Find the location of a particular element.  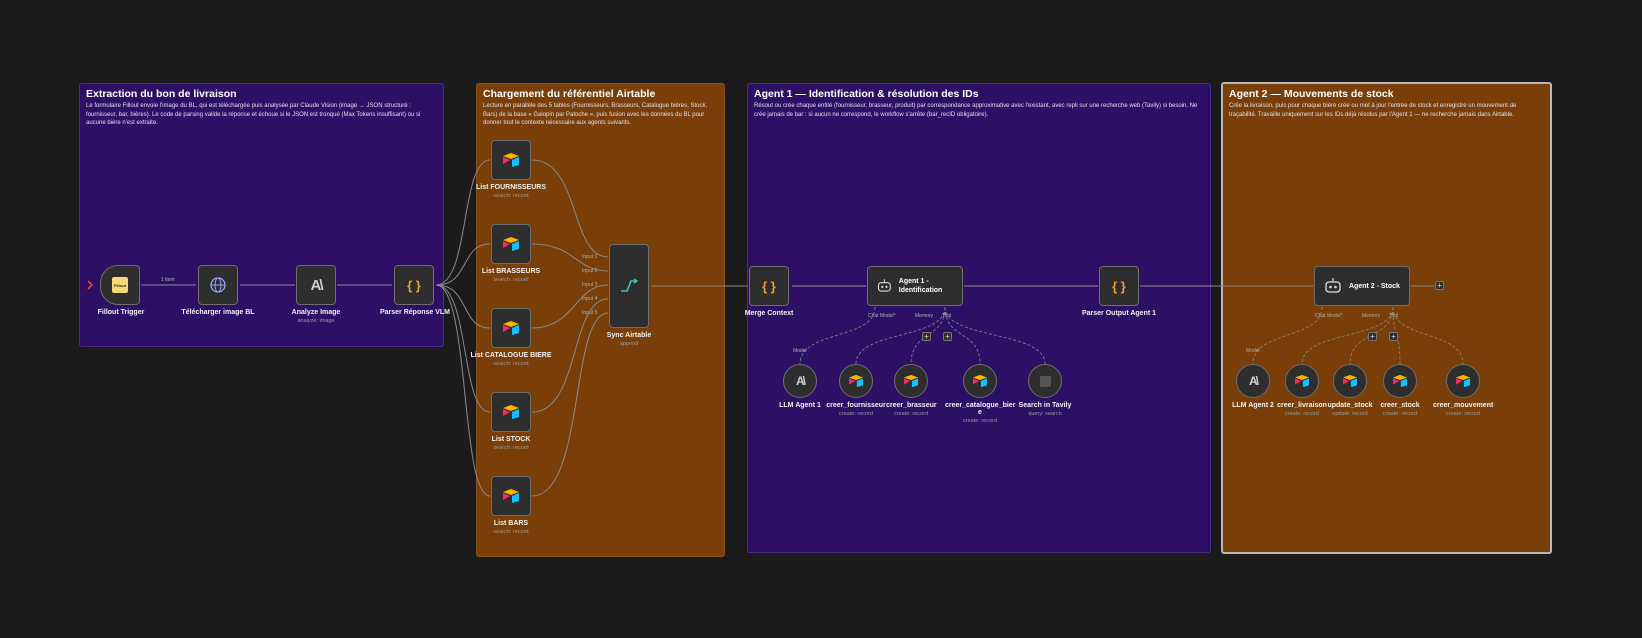

agent1-node: Agent 1 - Identification is located at coordinates (915, 286).